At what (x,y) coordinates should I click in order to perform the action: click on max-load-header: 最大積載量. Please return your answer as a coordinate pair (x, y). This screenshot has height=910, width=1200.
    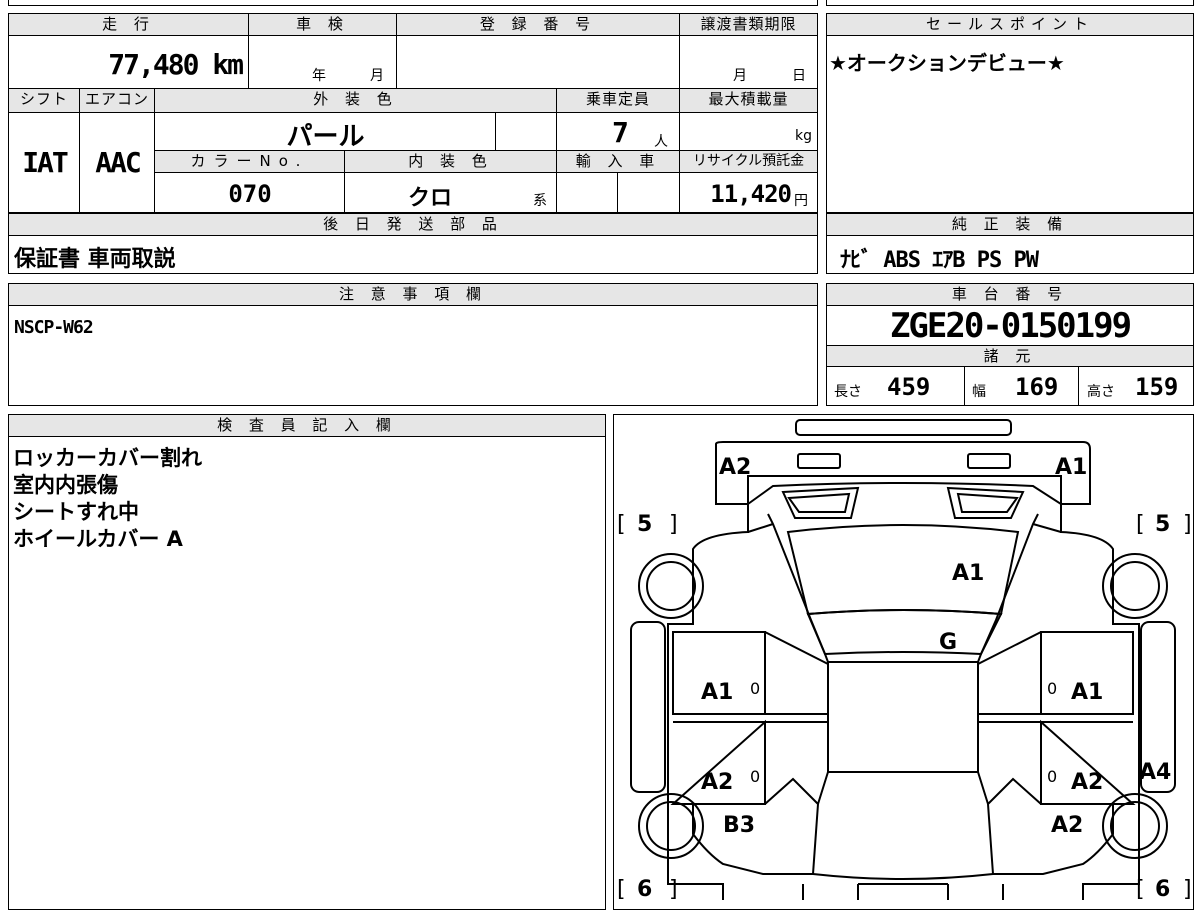
    Looking at the image, I should click on (748, 101).